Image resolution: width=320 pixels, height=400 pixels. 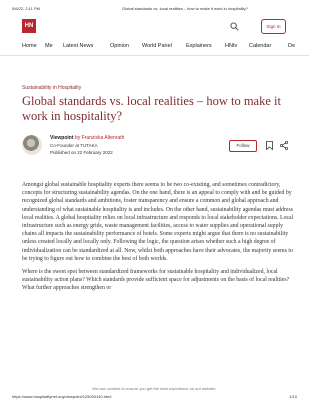 What do you see at coordinates (81, 152) in the screenshot?
I see `published-date: Published on 22 February 2022` at bounding box center [81, 152].